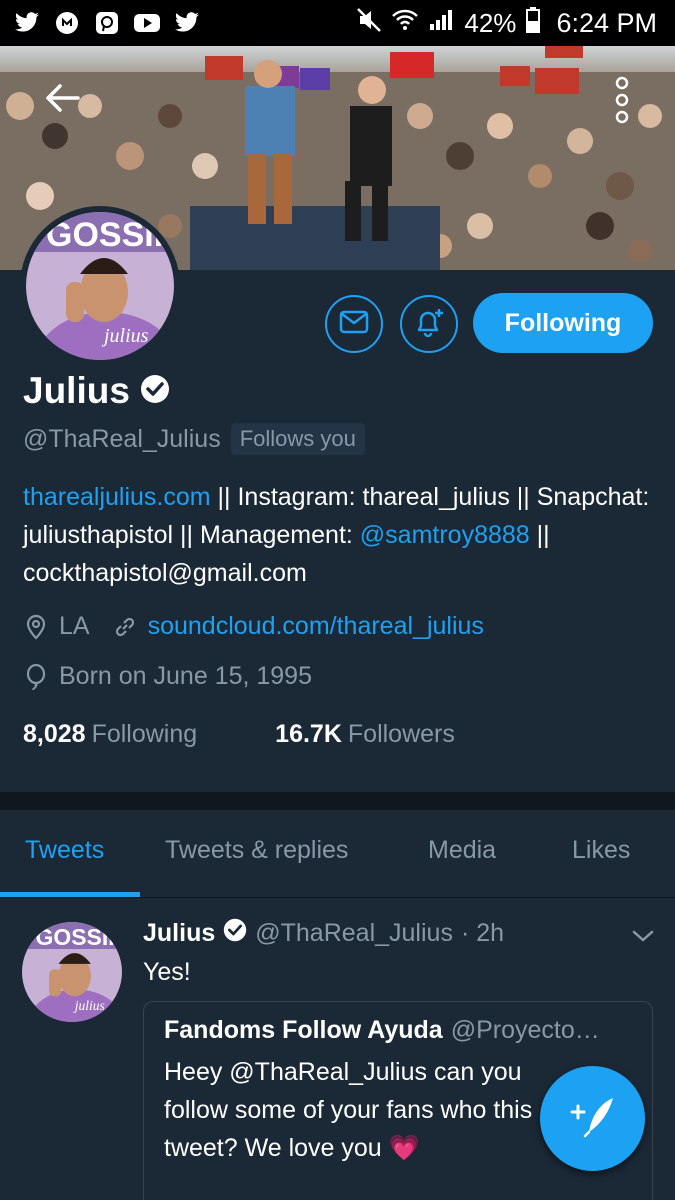  Describe the element at coordinates (303, 1030) in the screenshot. I see `quoted-author-name: Fandoms Follow Ayuda` at that location.